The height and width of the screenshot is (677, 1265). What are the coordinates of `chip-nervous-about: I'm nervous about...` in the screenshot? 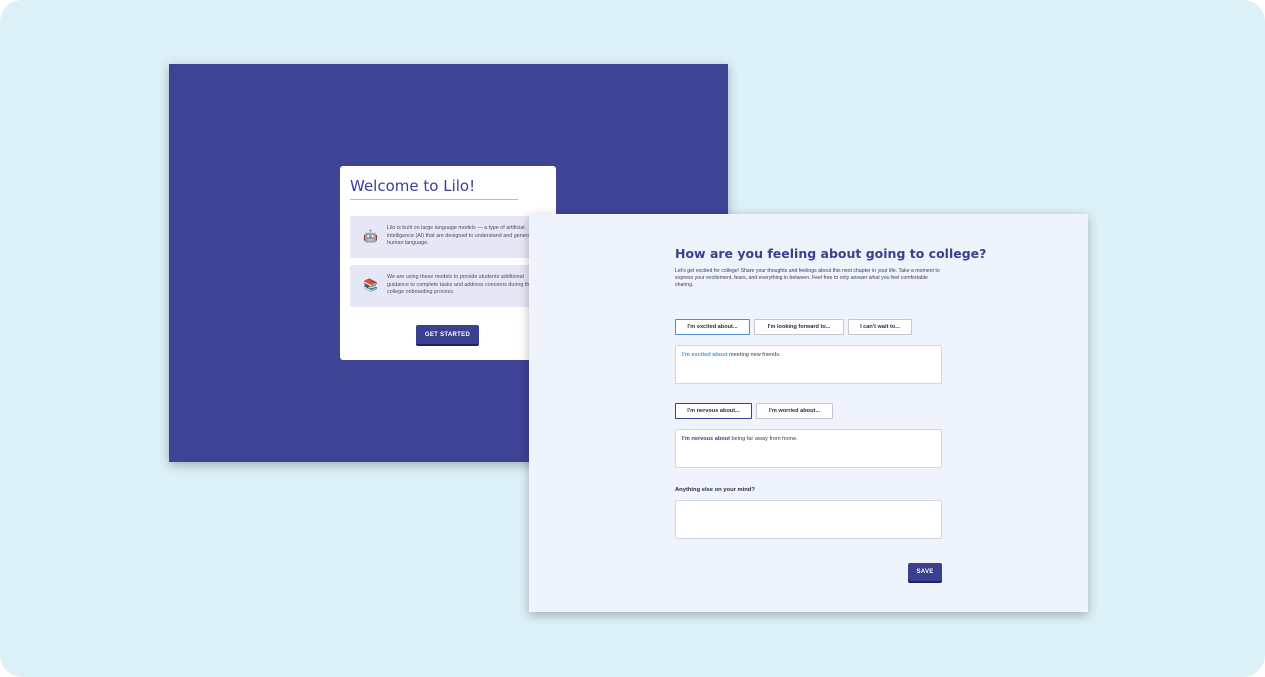 It's located at (713, 411).